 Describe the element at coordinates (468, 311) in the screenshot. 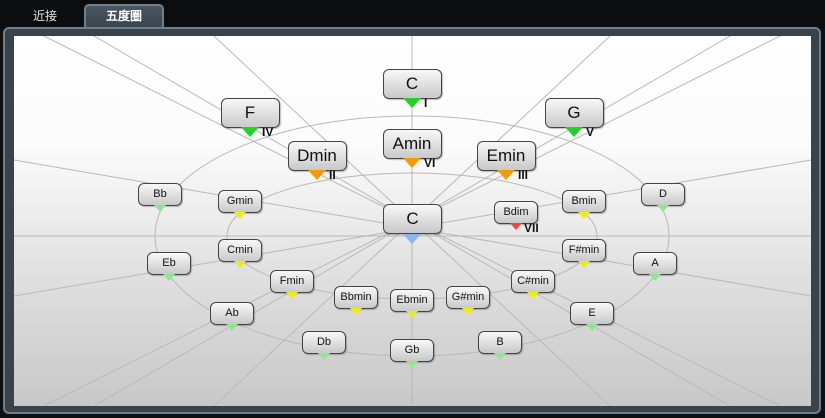

I see `chord-marker-g-sharpmin` at that location.